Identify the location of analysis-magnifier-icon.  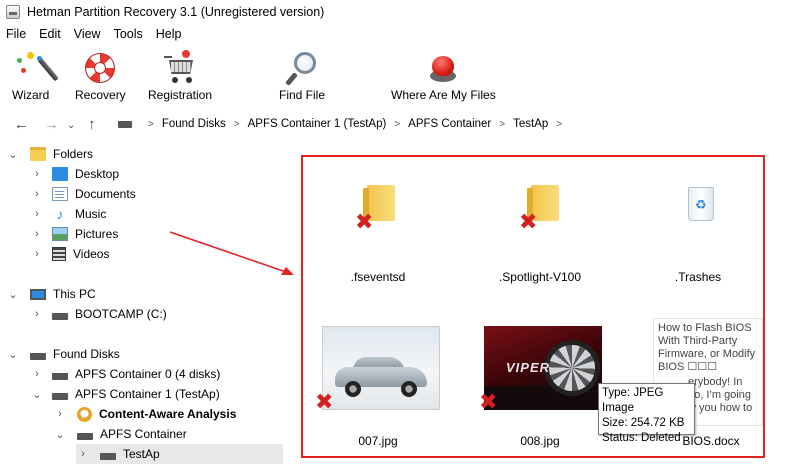
(84, 414).